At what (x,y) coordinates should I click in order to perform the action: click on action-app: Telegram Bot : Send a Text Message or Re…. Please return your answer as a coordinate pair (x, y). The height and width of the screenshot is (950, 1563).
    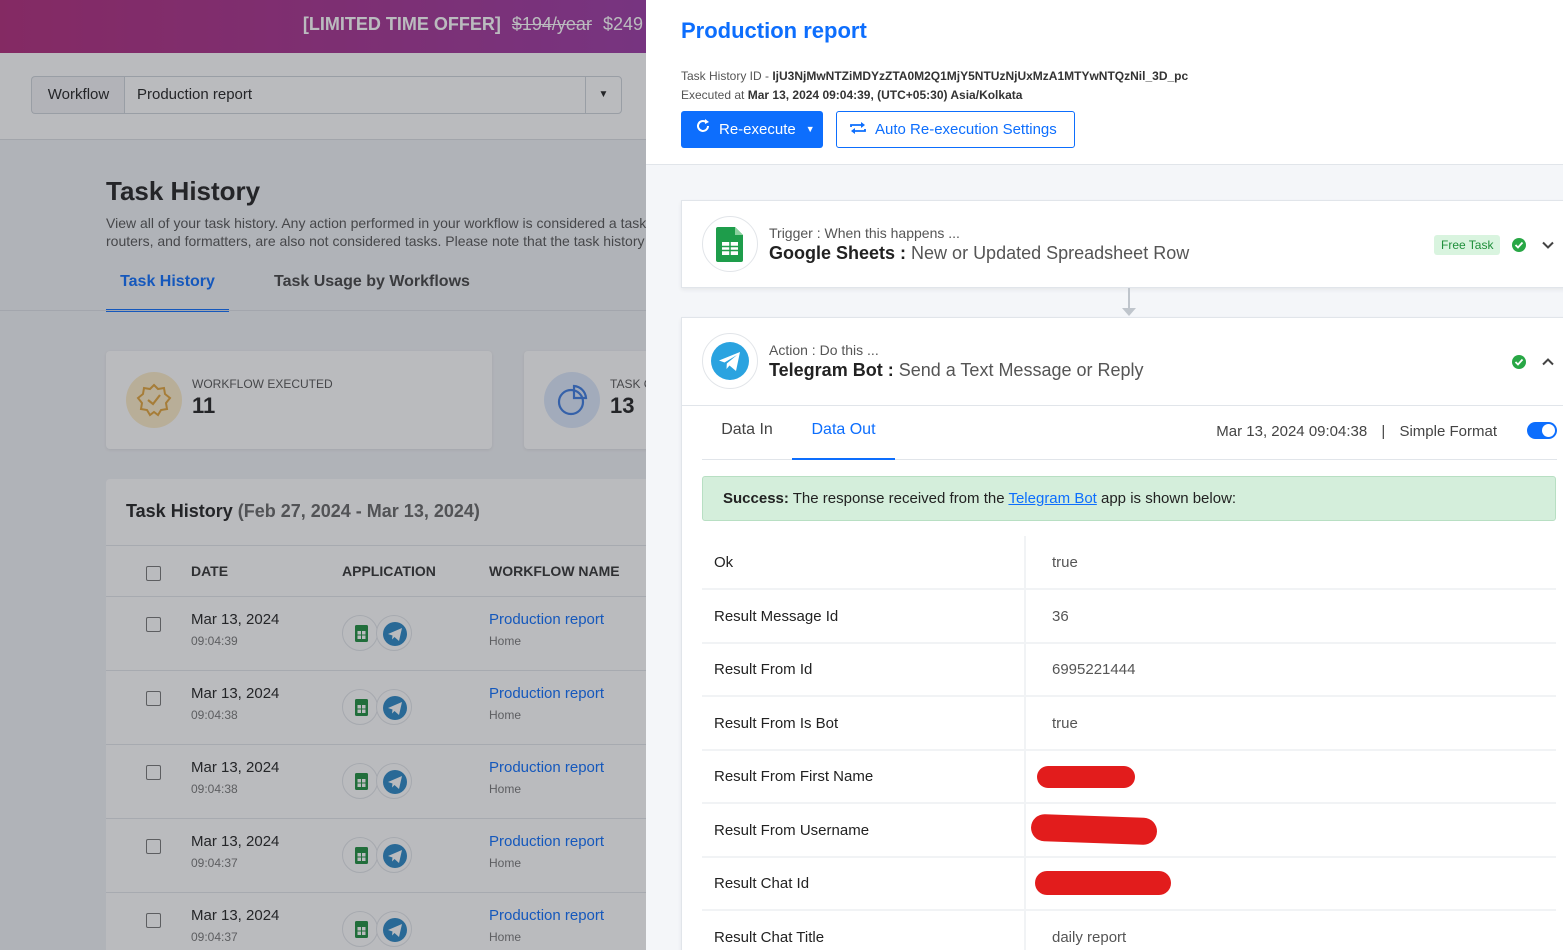
    Looking at the image, I should click on (956, 370).